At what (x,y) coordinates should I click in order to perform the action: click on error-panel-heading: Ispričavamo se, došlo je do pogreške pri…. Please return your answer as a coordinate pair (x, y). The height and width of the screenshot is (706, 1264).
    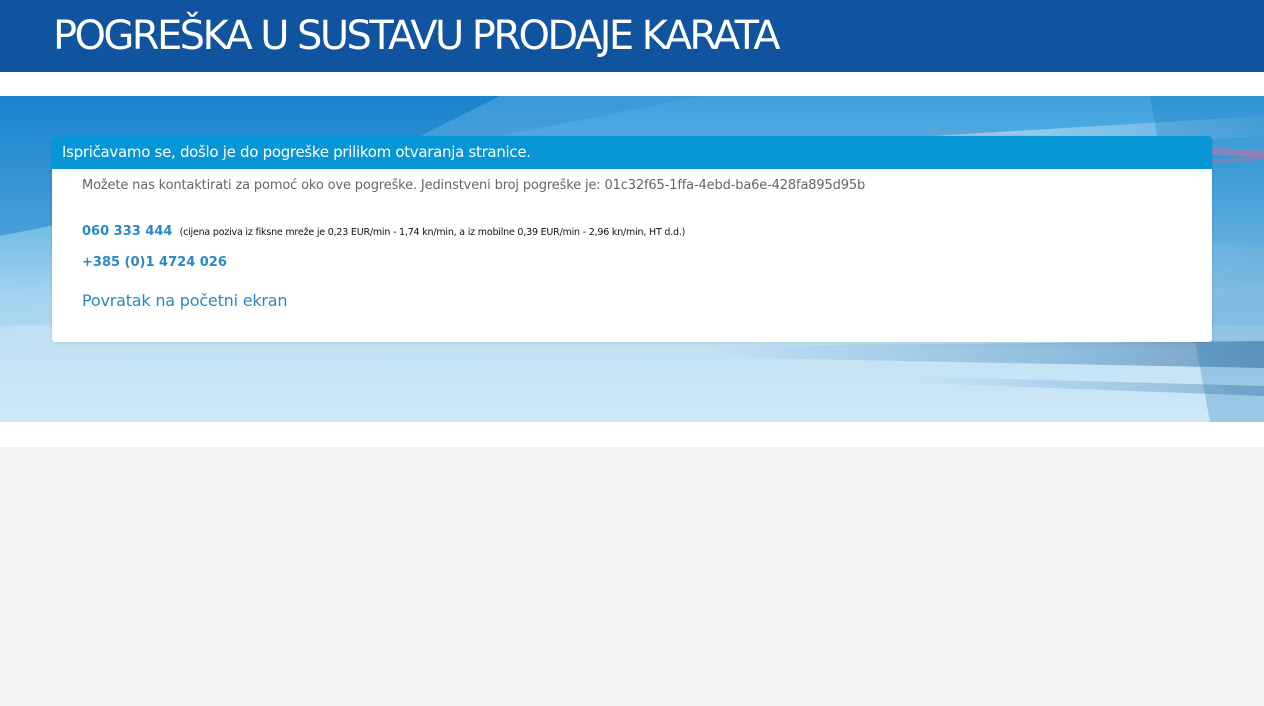
    Looking at the image, I should click on (632, 152).